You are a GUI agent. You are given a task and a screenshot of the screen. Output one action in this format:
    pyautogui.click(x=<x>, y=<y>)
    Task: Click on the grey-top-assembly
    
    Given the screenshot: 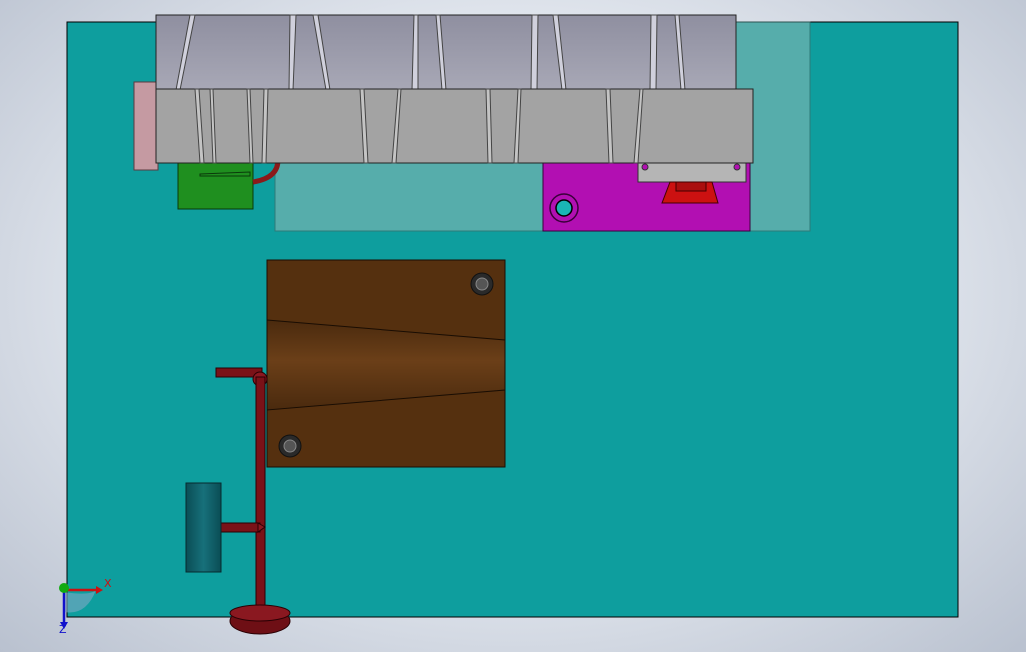 What is the action you would take?
    pyautogui.click(x=446, y=52)
    